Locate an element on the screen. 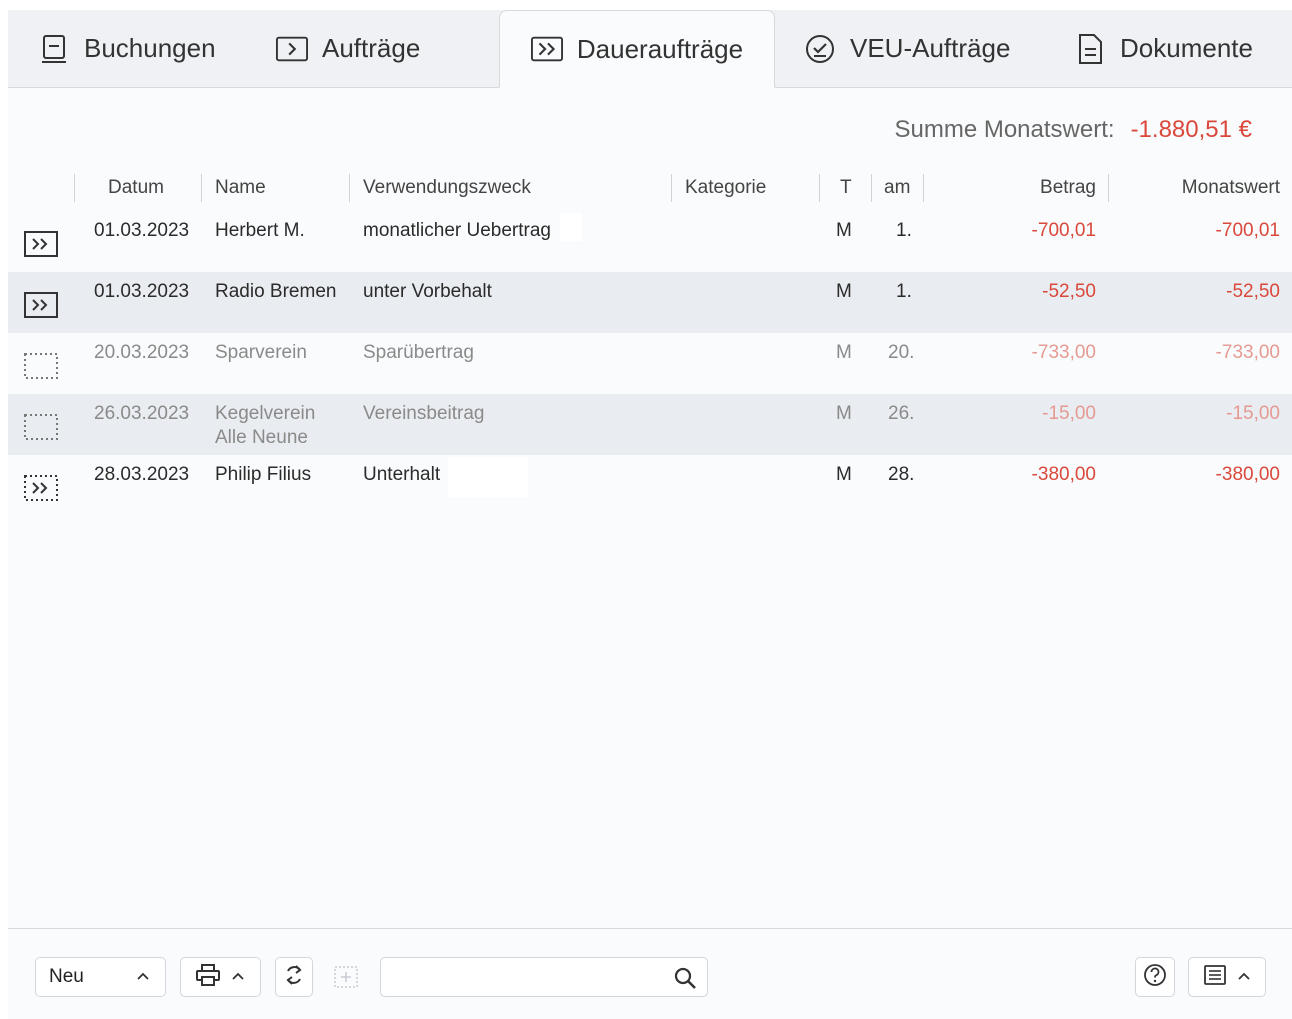 This screenshot has width=1292, height=1019. list-view-icon is located at coordinates (1215, 977).